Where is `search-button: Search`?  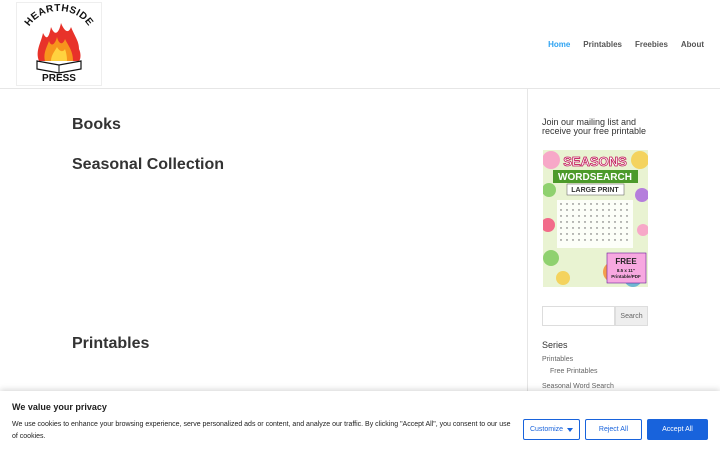 search-button: Search is located at coordinates (631, 316).